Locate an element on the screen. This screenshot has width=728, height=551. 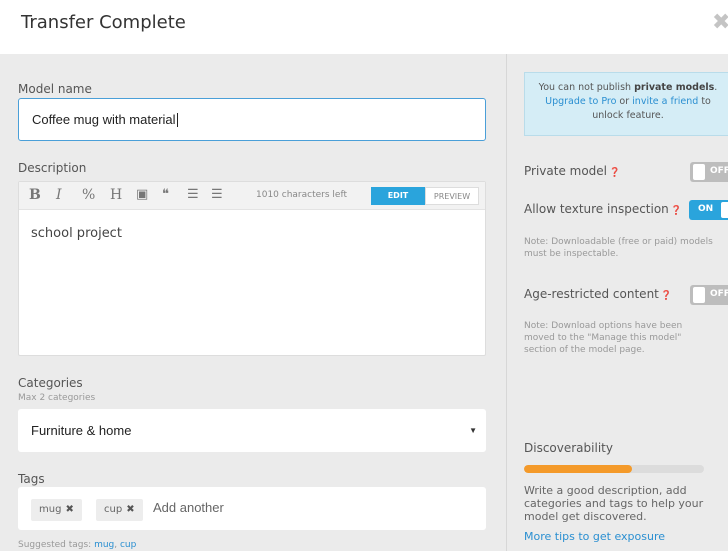
age-restricted-label: Age-restricted content ❓ is located at coordinates (598, 294).